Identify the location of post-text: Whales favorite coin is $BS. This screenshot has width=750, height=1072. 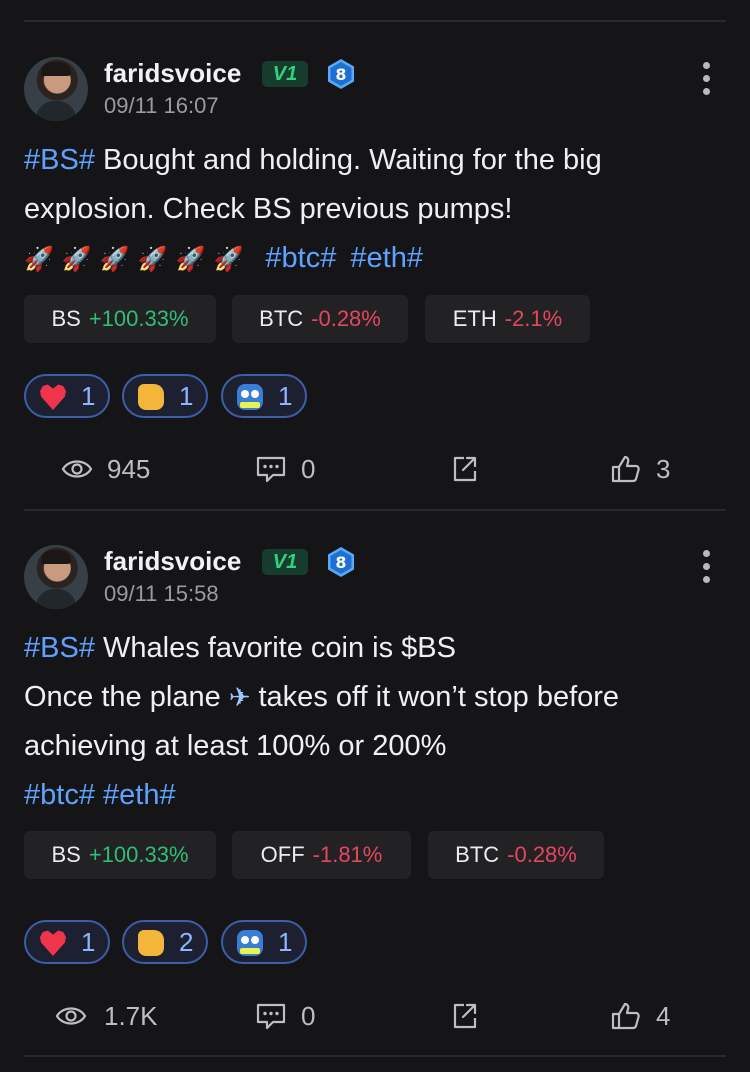
(275, 648).